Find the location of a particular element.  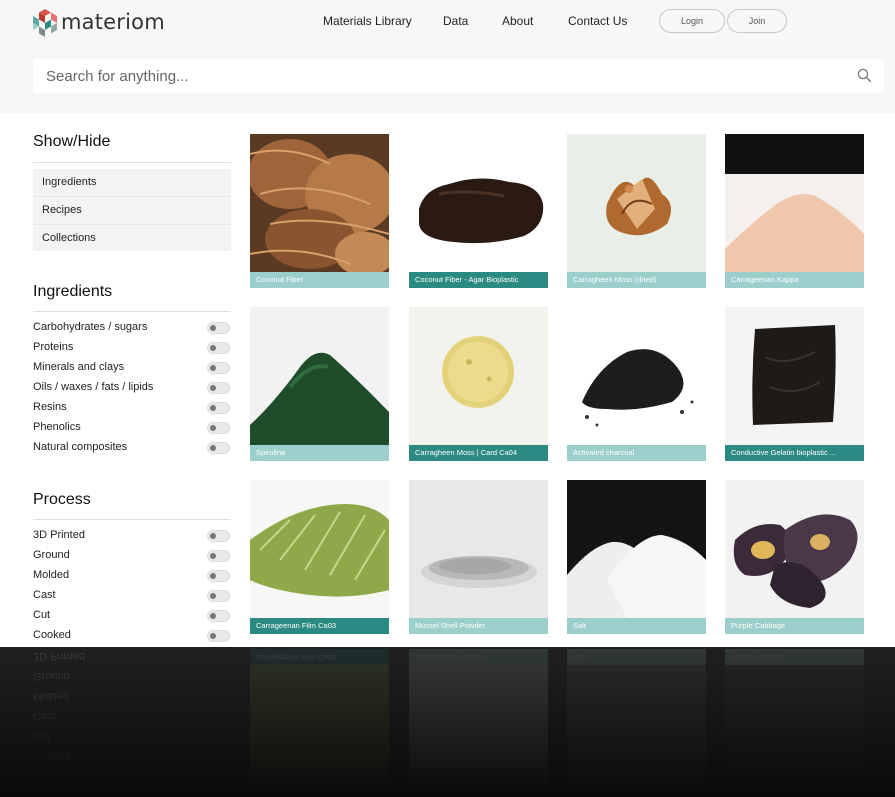

search-input is located at coordinates (458, 76).